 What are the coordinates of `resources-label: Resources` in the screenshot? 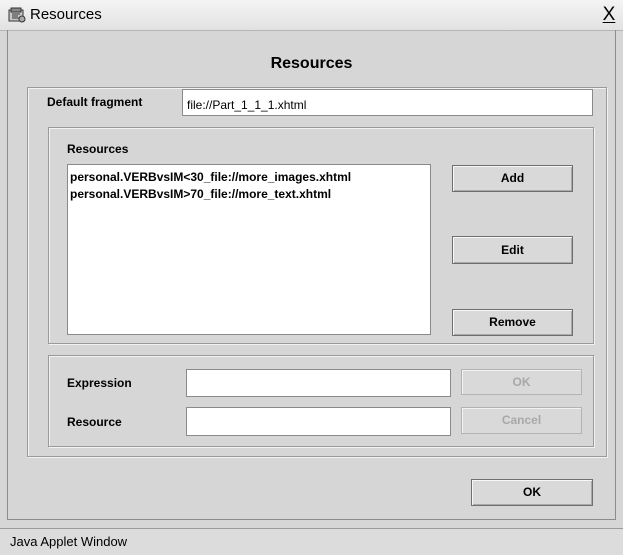 It's located at (98, 149).